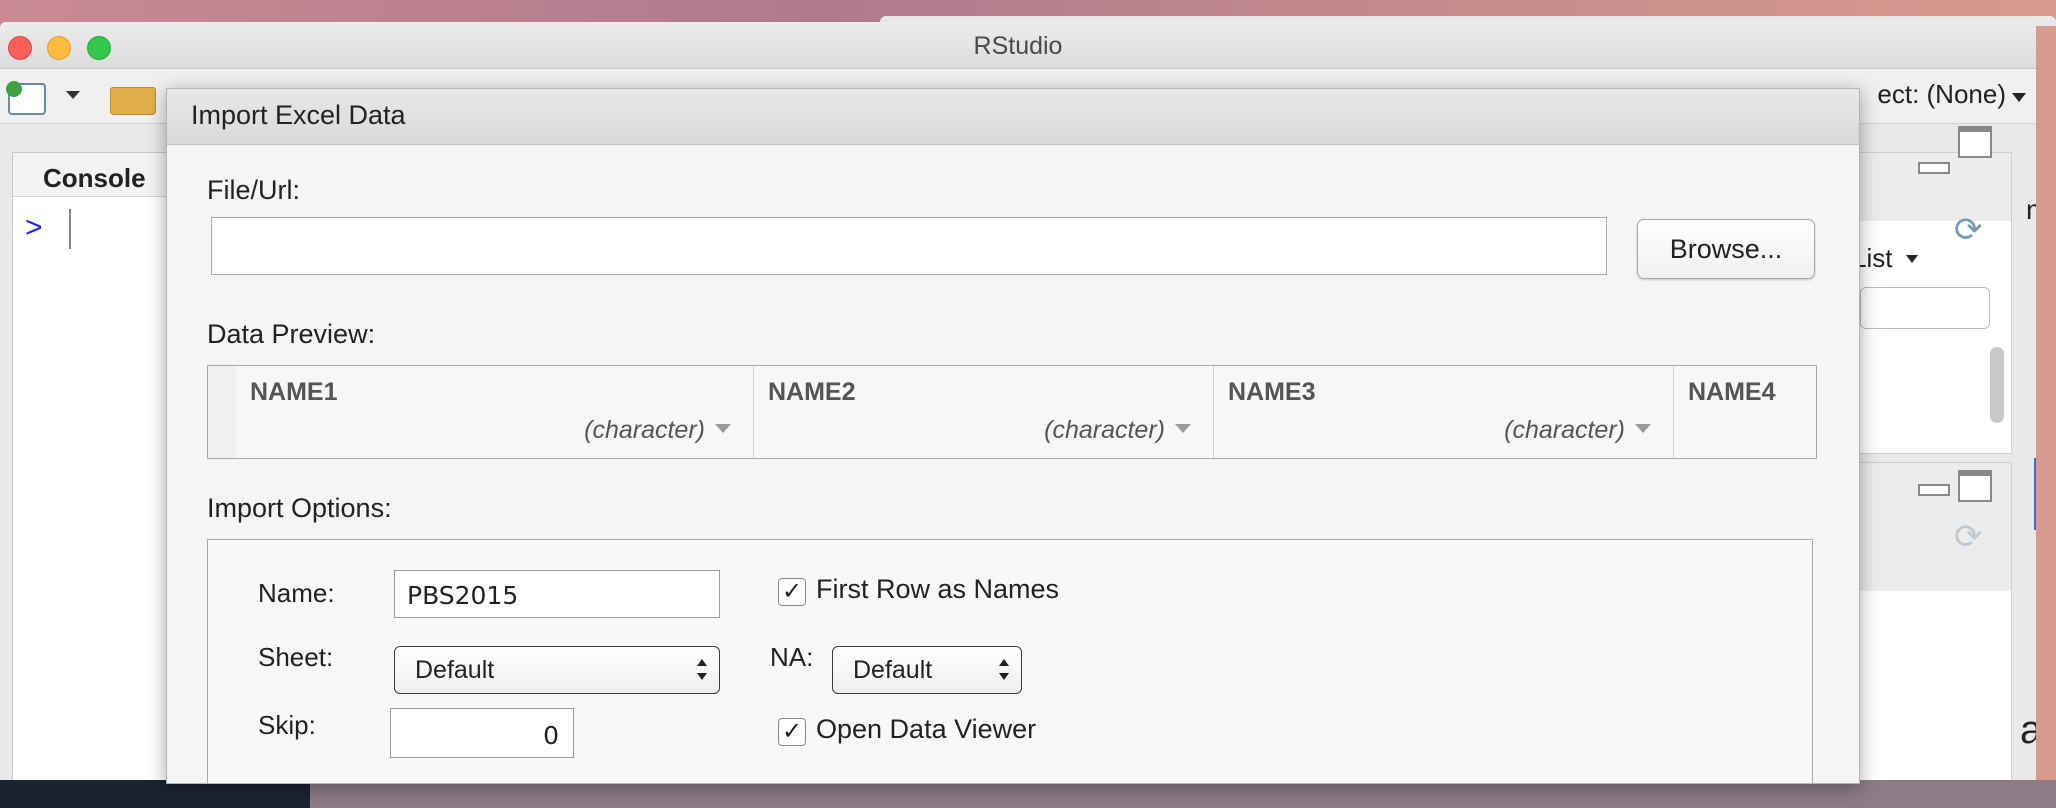 This screenshot has height=808, width=2056. Describe the element at coordinates (155, 794) in the screenshot. I see `desktop-wallpaper` at that location.